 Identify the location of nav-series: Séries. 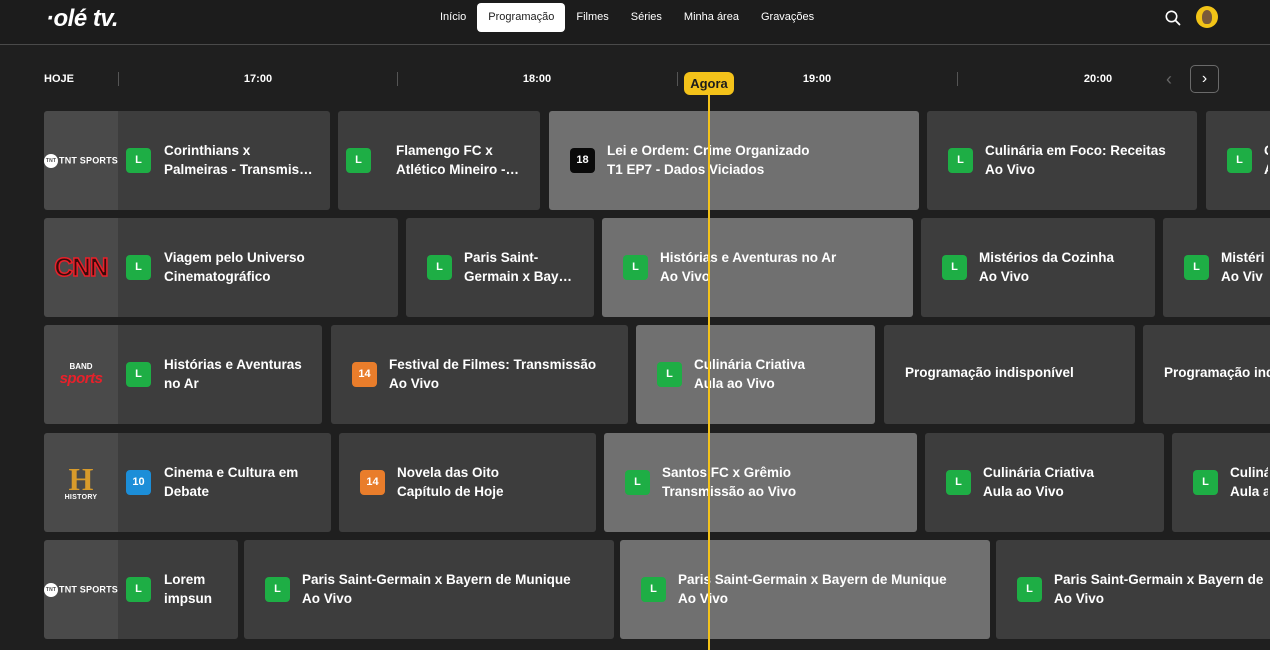
(646, 17).